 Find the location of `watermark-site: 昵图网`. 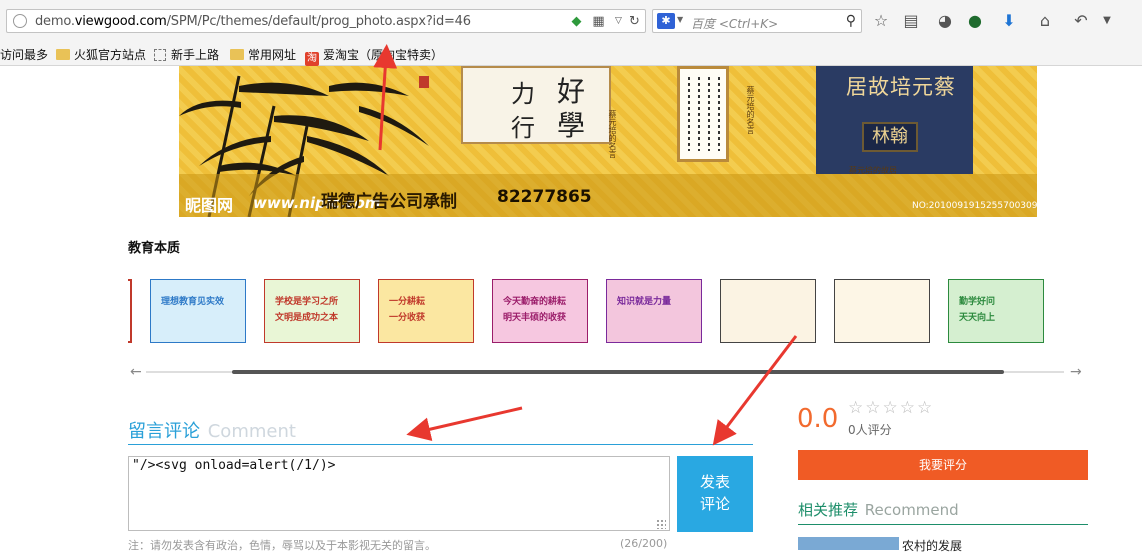

watermark-site: 昵图网 is located at coordinates (209, 205).